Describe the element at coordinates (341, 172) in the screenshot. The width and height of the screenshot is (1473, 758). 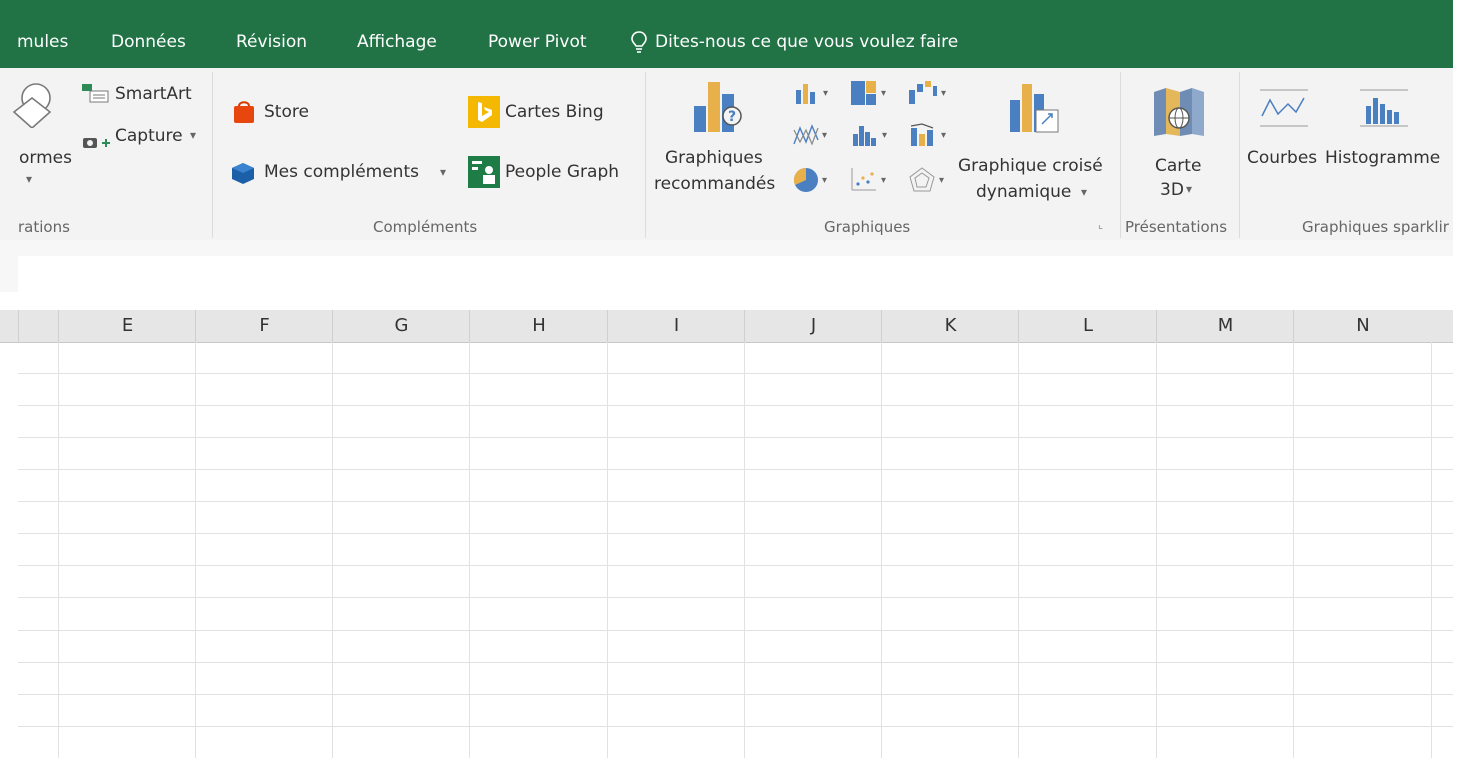
I see `mes-complements-label: Mes compléments` at that location.